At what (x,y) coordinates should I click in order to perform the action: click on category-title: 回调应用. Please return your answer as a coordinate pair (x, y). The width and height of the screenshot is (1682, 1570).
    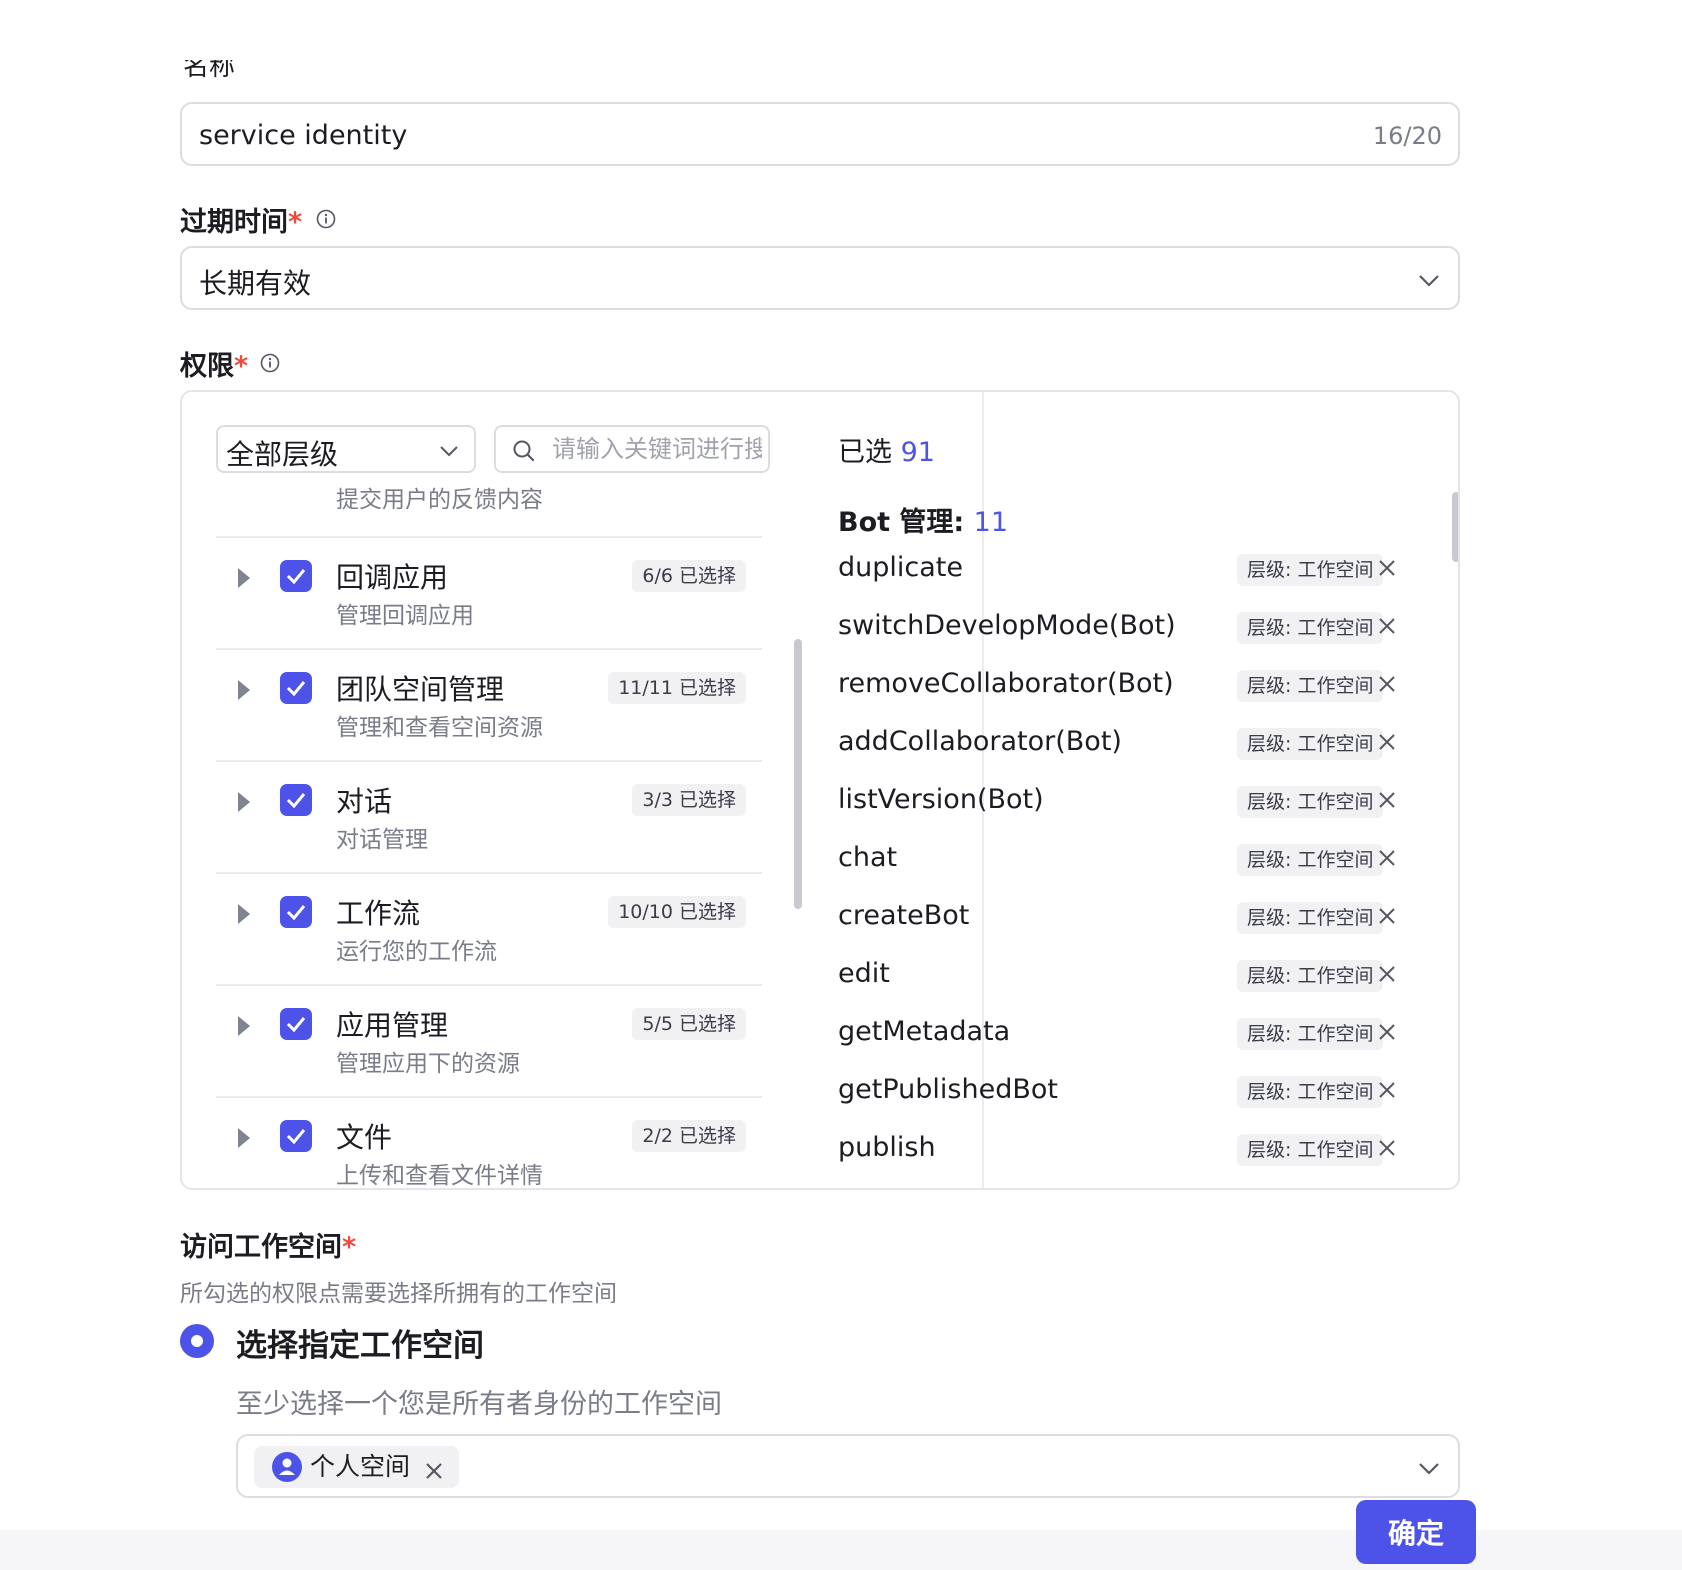
    Looking at the image, I should click on (392, 577).